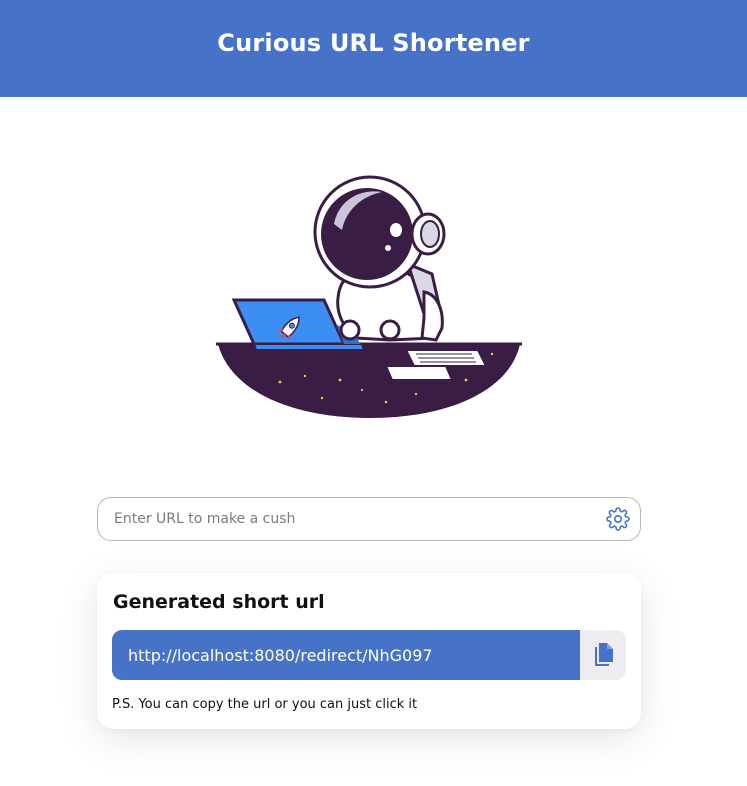  I want to click on copy-button, so click(603, 655).